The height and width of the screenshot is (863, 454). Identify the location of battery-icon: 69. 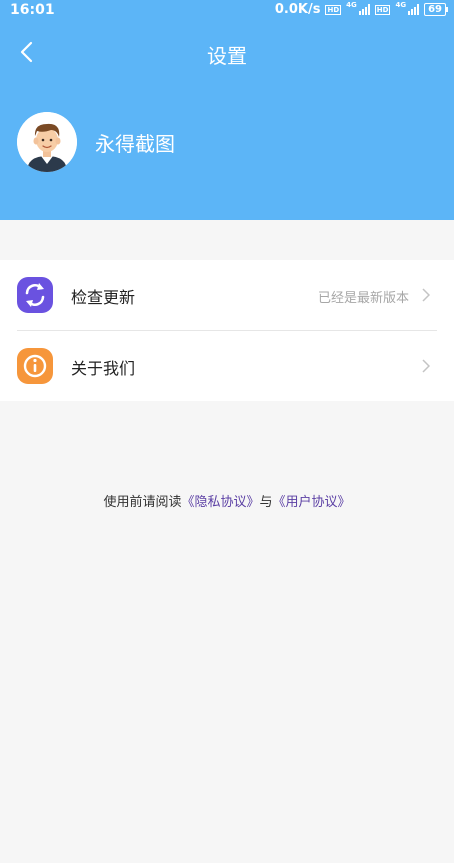
(436, 9).